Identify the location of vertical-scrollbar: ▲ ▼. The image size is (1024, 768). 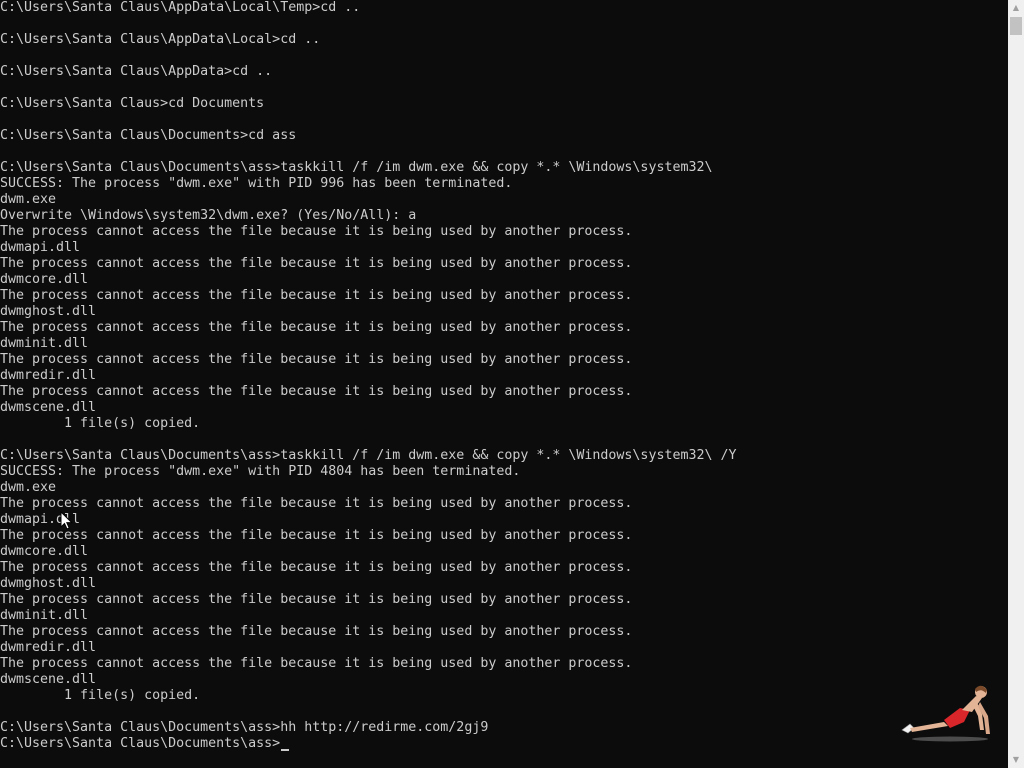
(1016, 384).